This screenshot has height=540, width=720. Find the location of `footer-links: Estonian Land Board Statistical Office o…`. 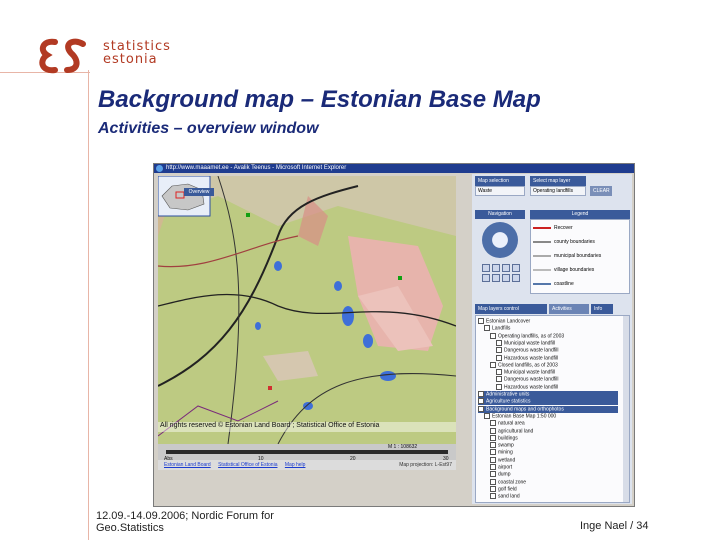

footer-links: Estonian Land Board Statistical Office o… is located at coordinates (307, 465).